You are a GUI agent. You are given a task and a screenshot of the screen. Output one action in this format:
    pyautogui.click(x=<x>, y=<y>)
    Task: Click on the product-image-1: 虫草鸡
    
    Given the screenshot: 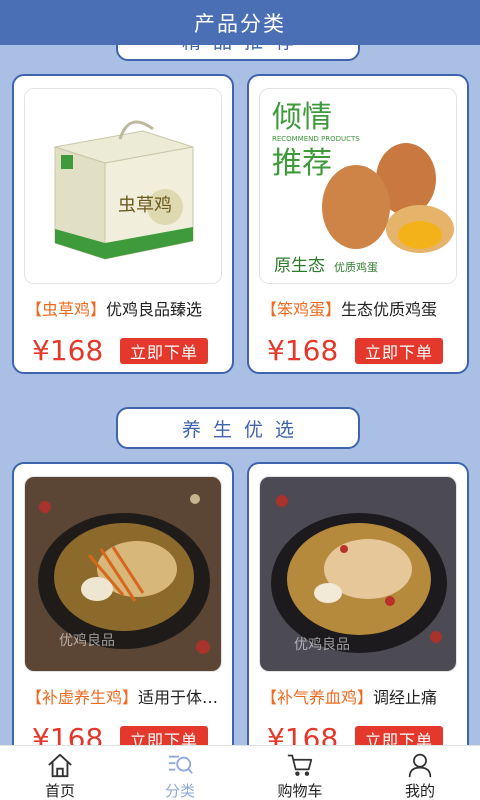 What is the action you would take?
    pyautogui.click(x=123, y=186)
    